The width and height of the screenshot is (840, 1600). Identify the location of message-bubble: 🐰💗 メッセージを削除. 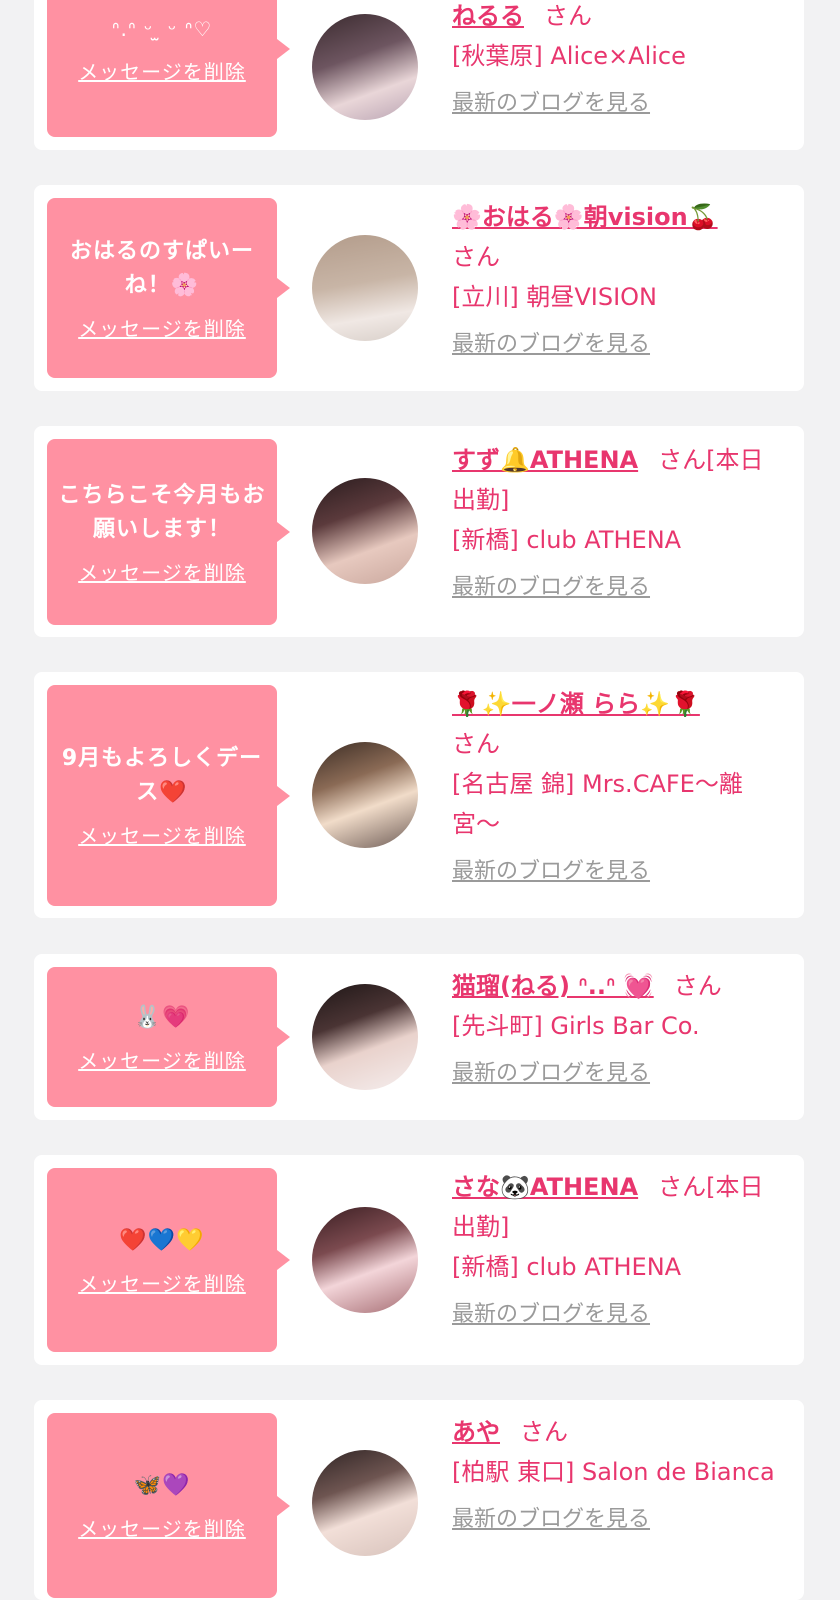
(162, 1037).